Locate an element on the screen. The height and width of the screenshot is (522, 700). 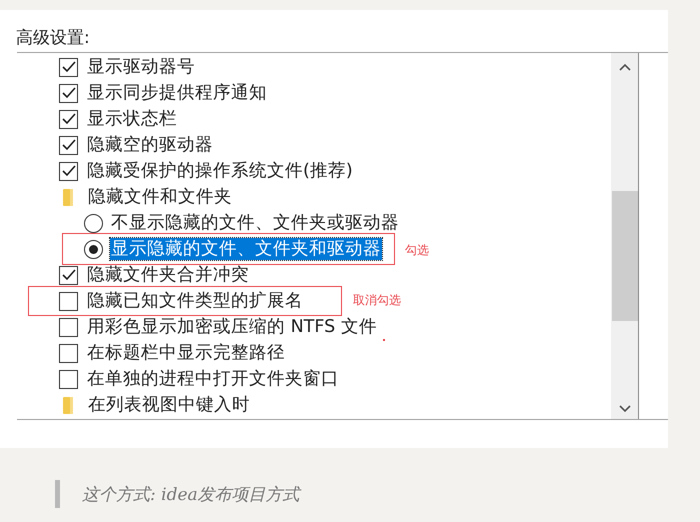
option-label: 显示状态栏 is located at coordinates (132, 119).